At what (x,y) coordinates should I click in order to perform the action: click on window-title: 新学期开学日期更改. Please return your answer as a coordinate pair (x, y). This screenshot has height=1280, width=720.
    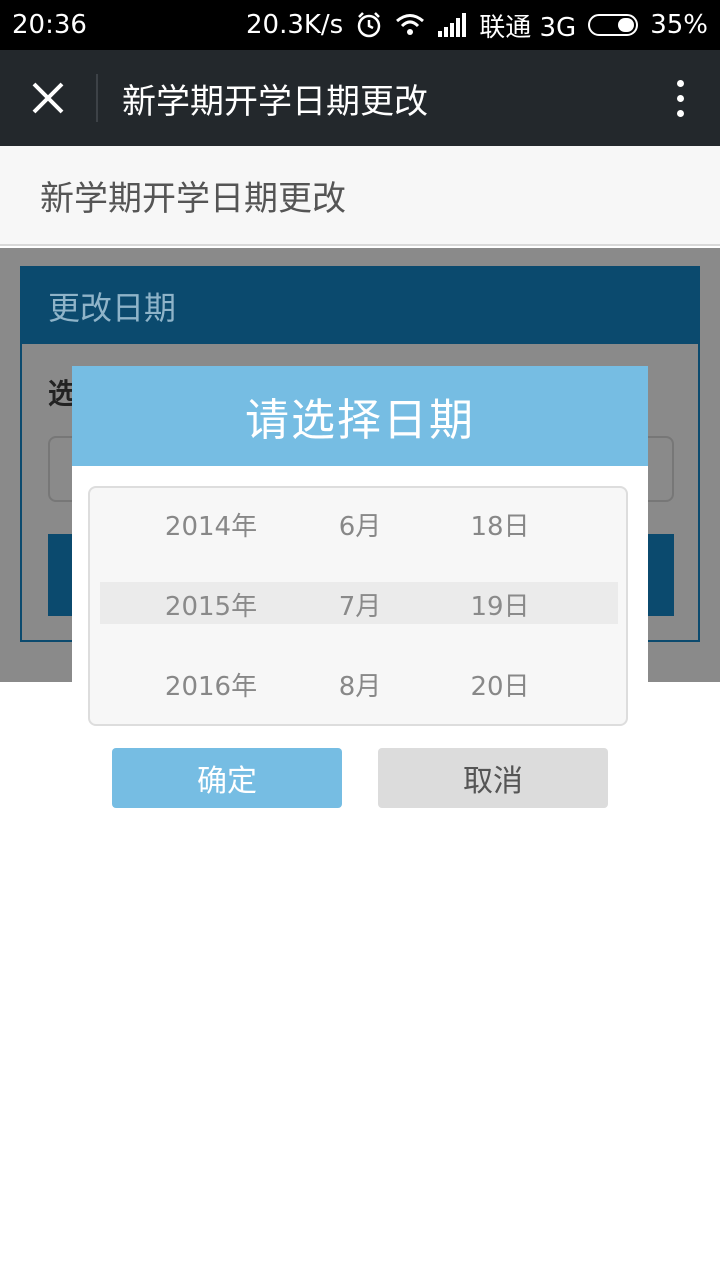
    Looking at the image, I should click on (275, 101).